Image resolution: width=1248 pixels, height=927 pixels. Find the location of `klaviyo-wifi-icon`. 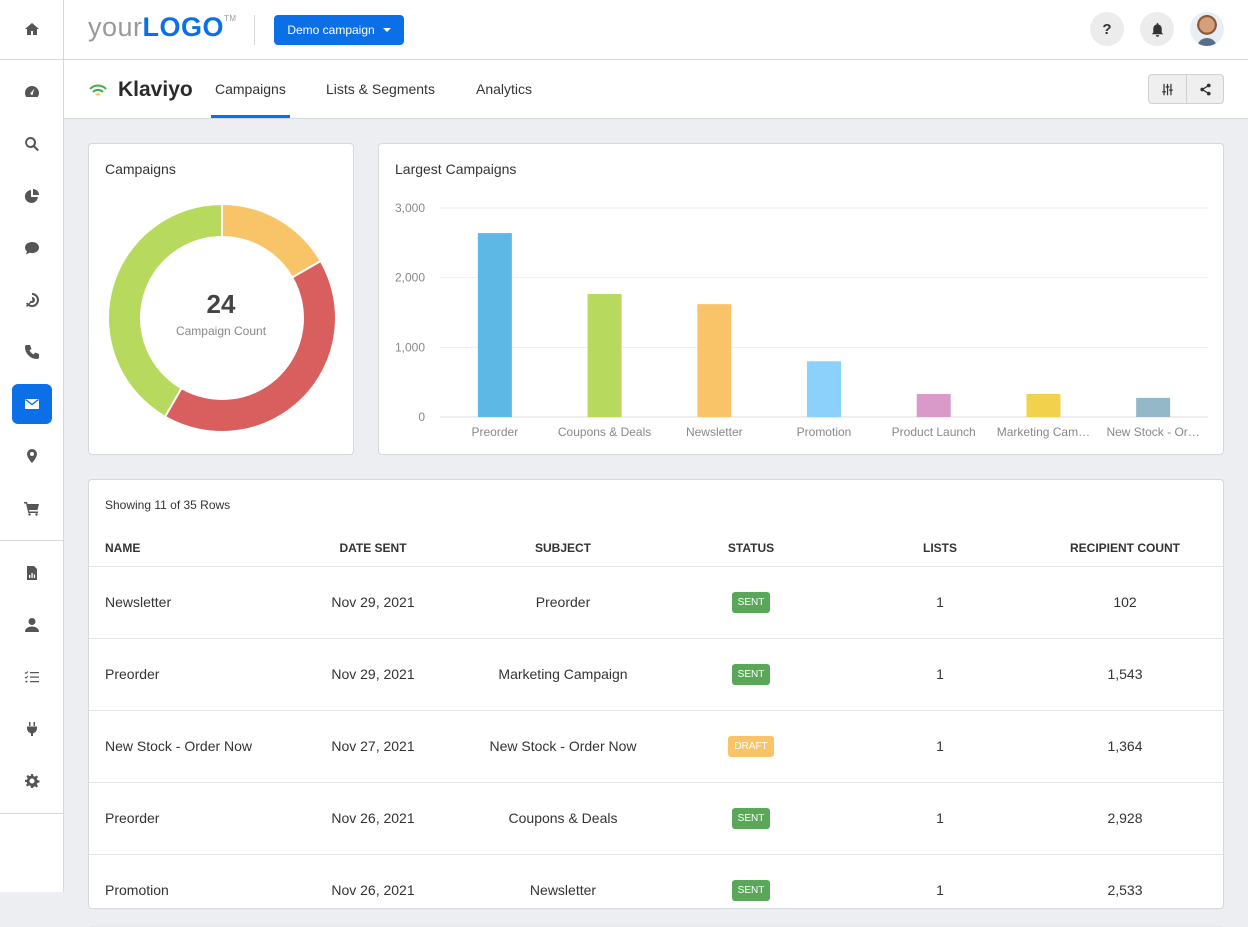

klaviyo-wifi-icon is located at coordinates (98, 90).